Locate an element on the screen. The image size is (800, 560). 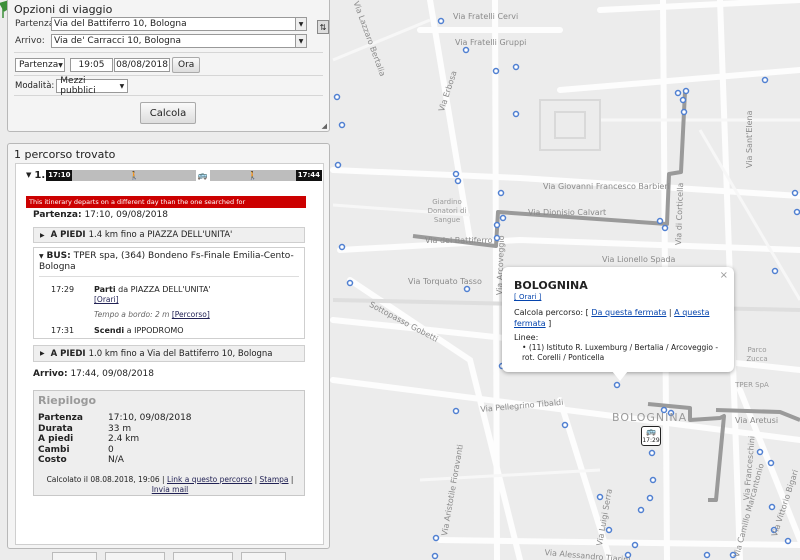
street-label: Via Sant'Elena is located at coordinates (749, 139).